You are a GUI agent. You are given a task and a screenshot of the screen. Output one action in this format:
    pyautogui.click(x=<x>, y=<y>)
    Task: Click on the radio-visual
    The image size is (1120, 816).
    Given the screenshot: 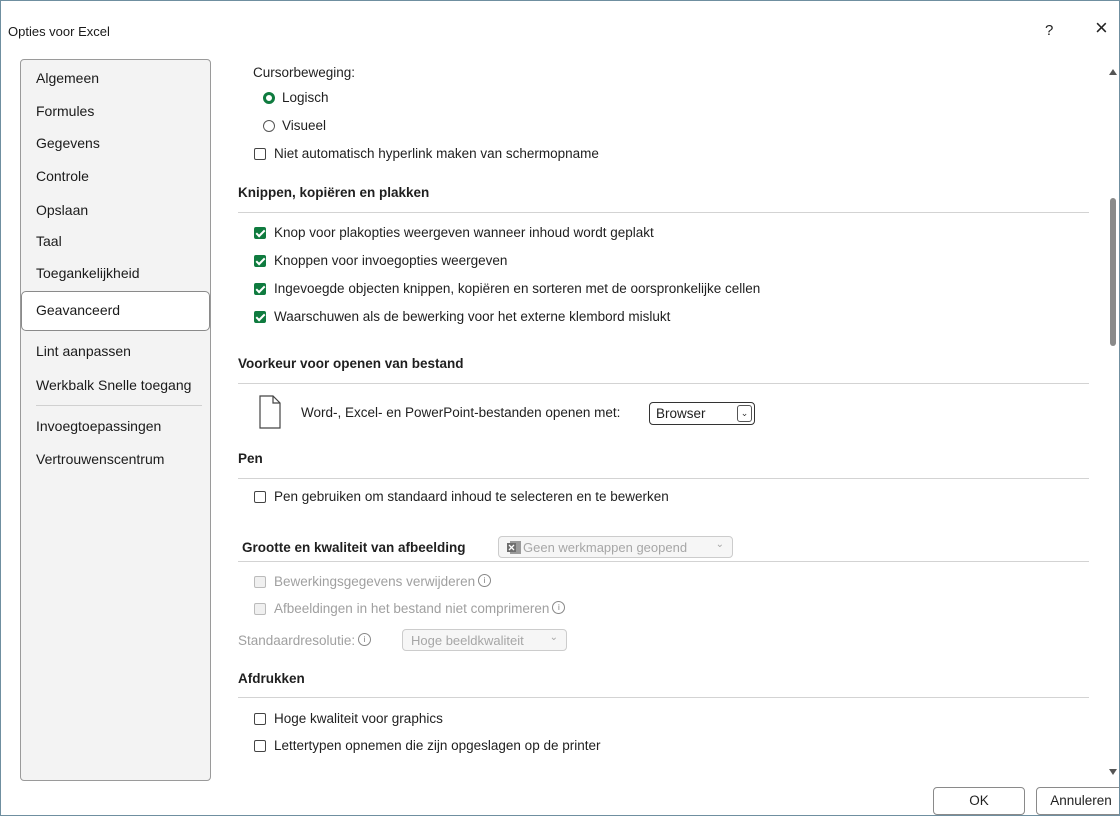 What is the action you would take?
    pyautogui.click(x=269, y=126)
    